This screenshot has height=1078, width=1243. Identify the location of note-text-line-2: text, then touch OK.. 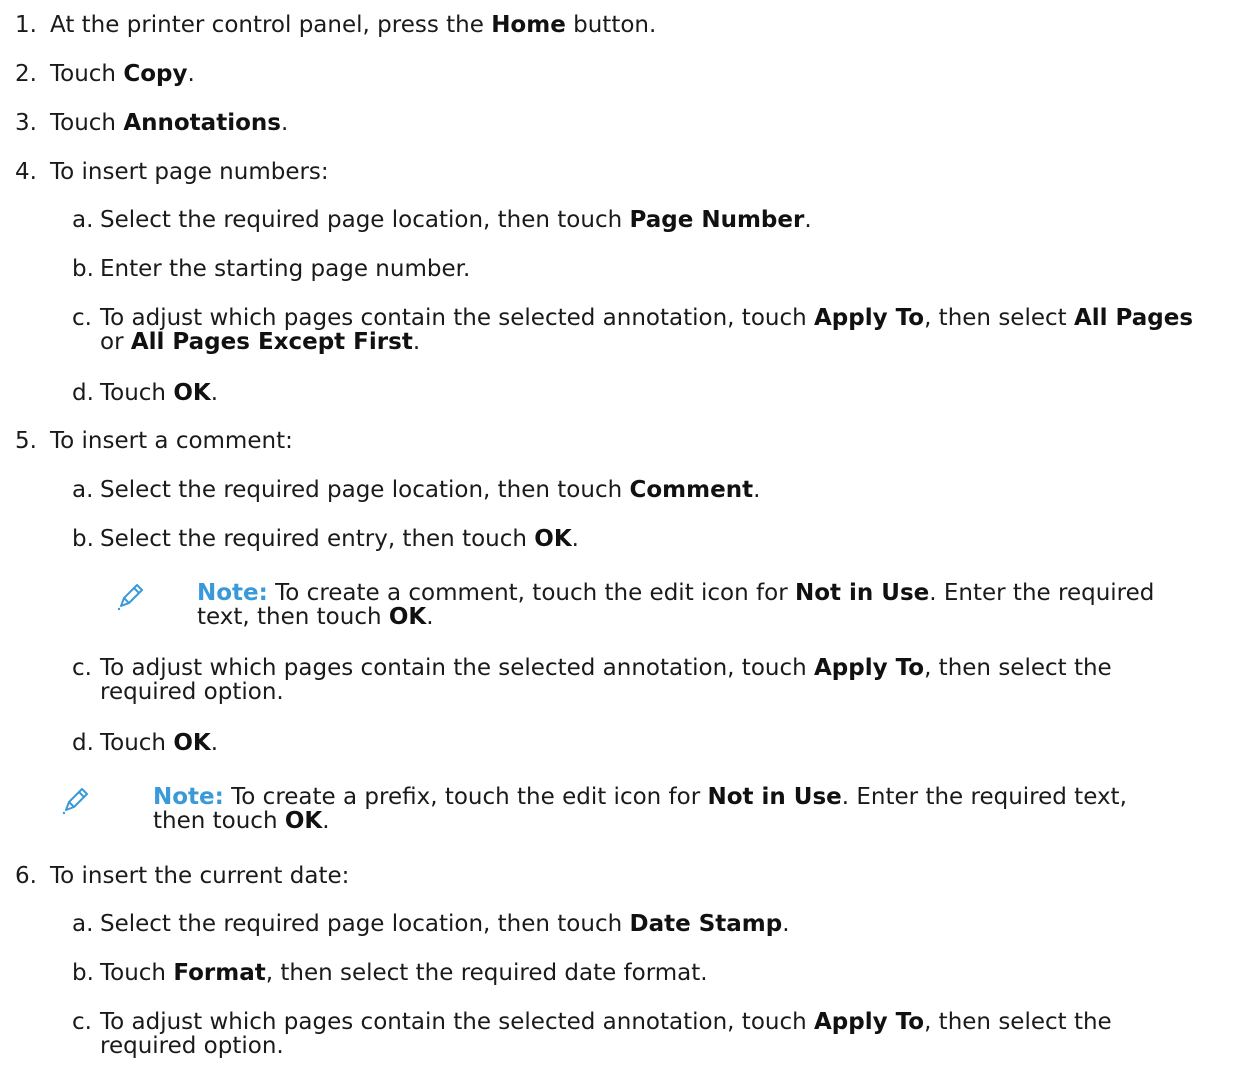
(315, 617).